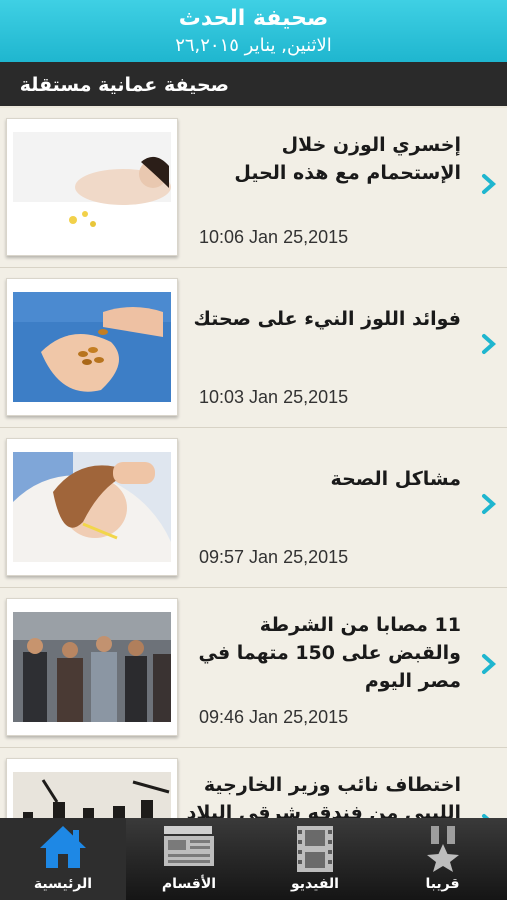  Describe the element at coordinates (124, 85) in the screenshot. I see `subheader-text: صحيفة عمانية مستقلة` at that location.